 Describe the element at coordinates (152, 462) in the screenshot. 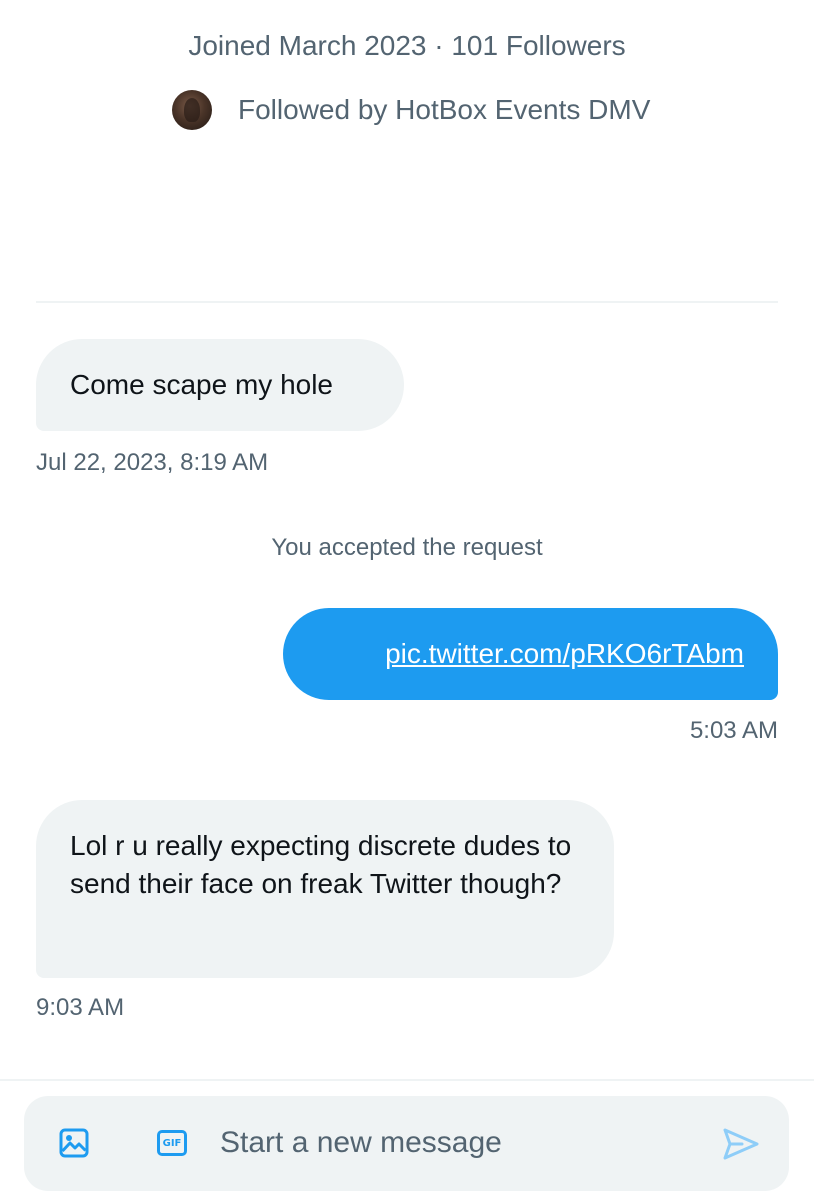

I see `message-timestamp: Jul 22, 2023, 8:19 AM` at that location.